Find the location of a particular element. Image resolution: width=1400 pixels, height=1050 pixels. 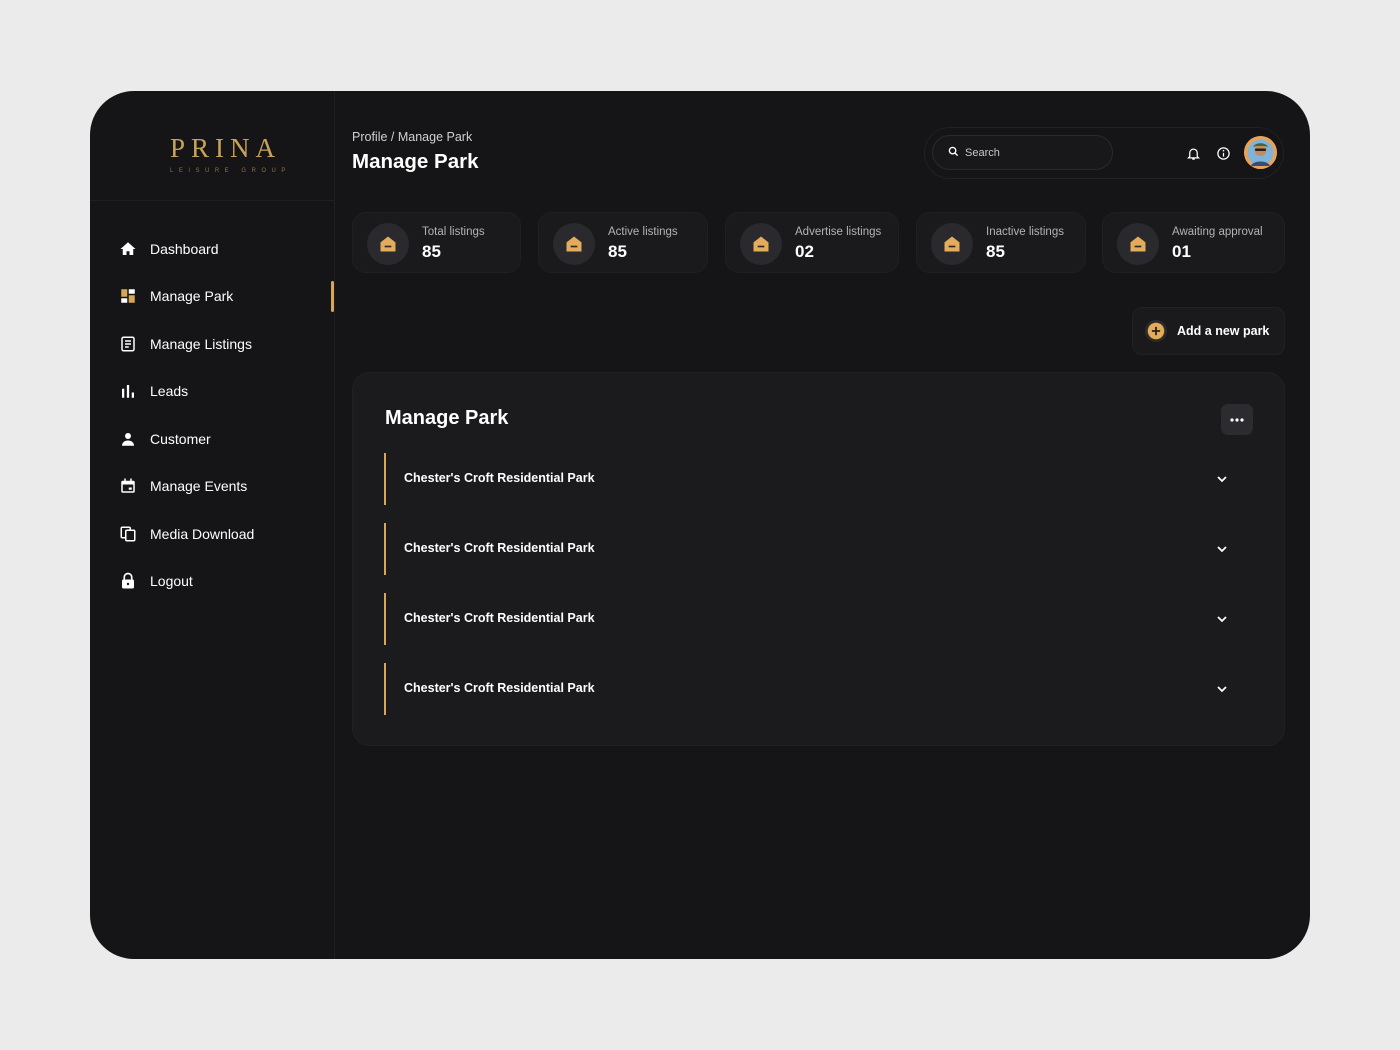

stat-card-awaiting-approval: Awaiting approval 01 is located at coordinates (1193, 242).